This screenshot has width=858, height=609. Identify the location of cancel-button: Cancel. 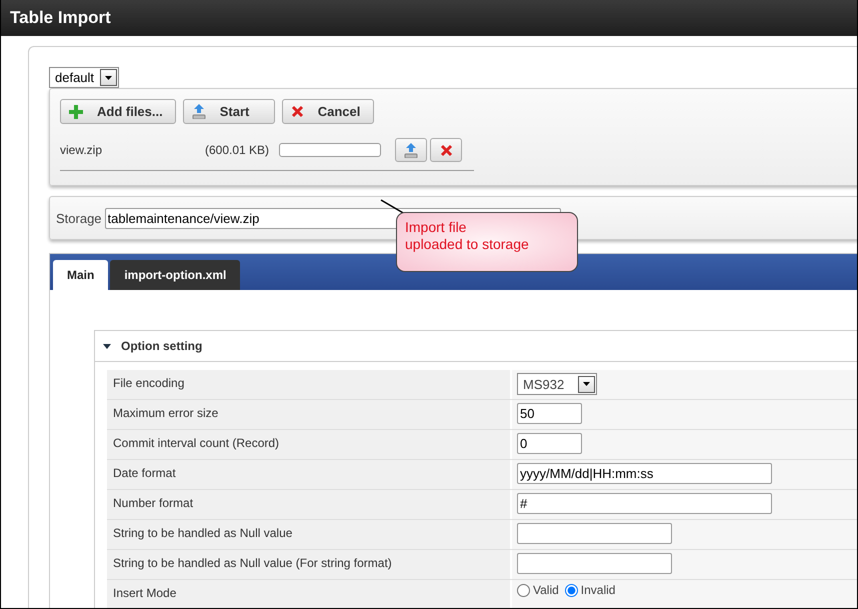
(328, 111).